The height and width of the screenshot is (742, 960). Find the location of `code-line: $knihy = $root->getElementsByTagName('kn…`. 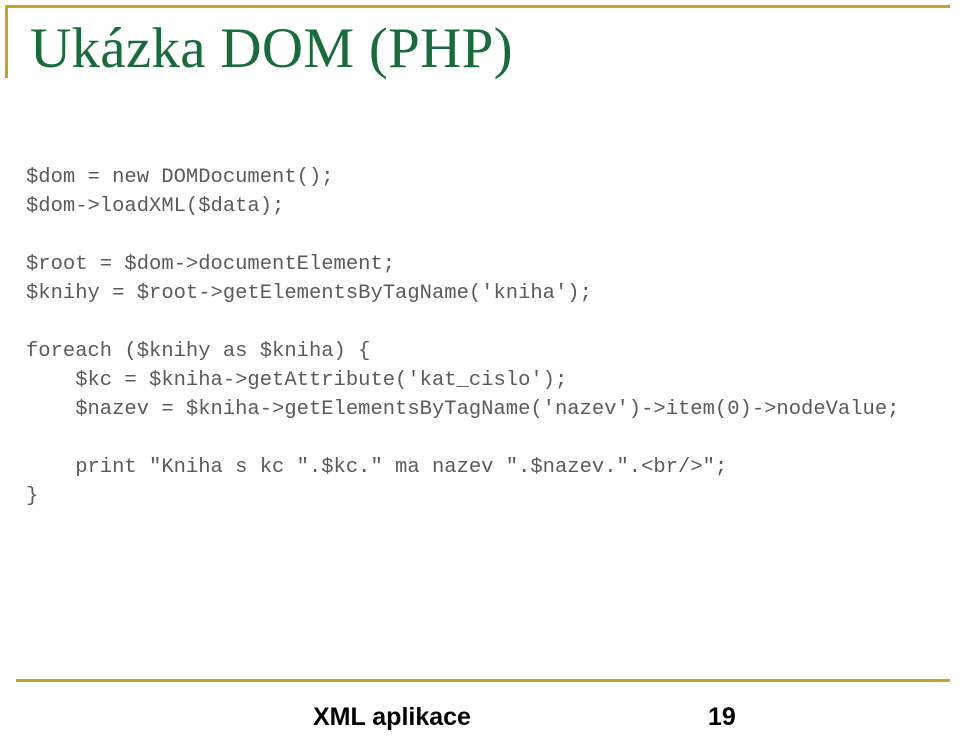

code-line: $knihy = $root->getElementsByTagName('kn… is located at coordinates (309, 293).